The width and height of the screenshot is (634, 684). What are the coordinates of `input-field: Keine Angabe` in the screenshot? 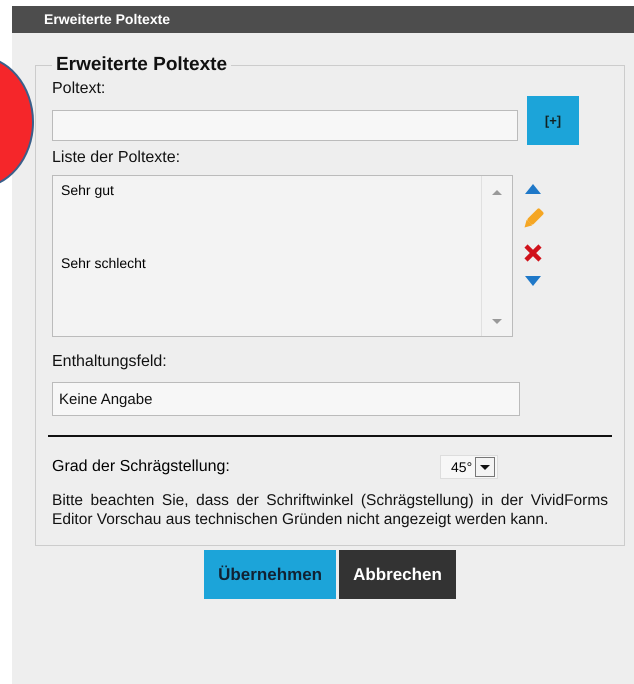 It's located at (286, 399).